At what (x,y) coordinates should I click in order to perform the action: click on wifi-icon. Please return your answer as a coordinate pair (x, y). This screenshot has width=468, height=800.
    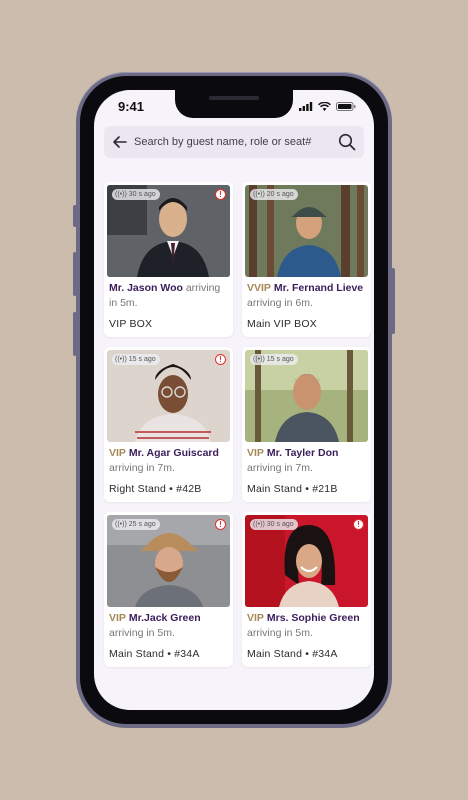
    Looking at the image, I should click on (324, 106).